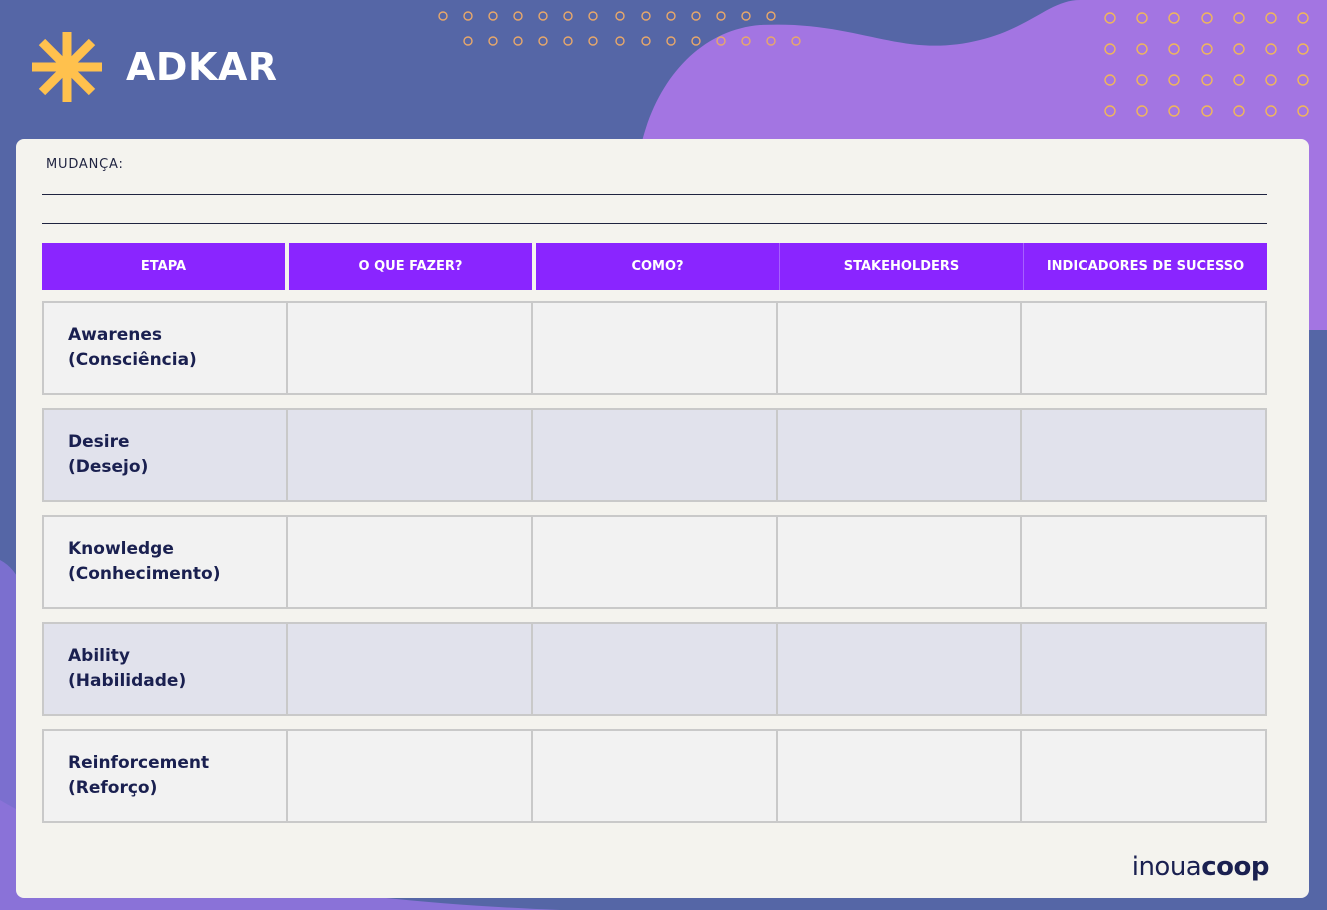  I want to click on table-row-reinforcement: Reinforcement (Reforço), so click(654, 776).